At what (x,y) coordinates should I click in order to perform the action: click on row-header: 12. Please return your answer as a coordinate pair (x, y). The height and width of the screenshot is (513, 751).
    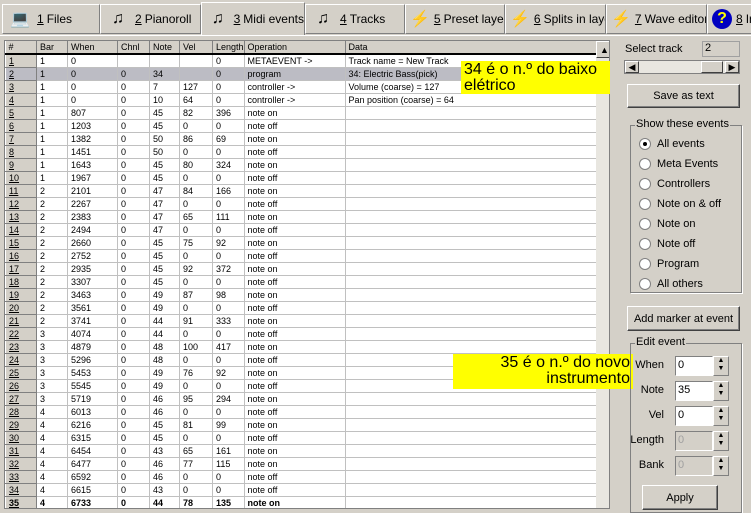
    Looking at the image, I should click on (21, 204).